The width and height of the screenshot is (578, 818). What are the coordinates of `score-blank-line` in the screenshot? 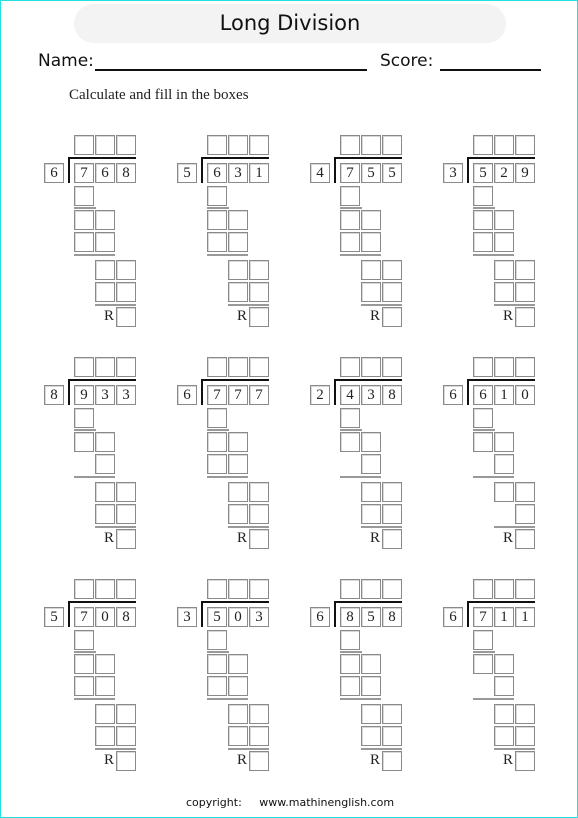 It's located at (490, 62).